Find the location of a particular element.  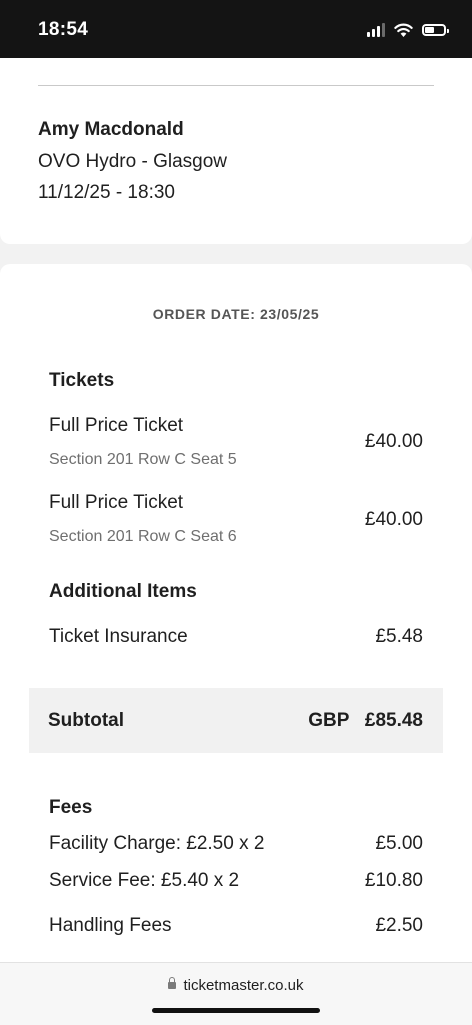

fee-label: Handling Fees is located at coordinates (110, 925).